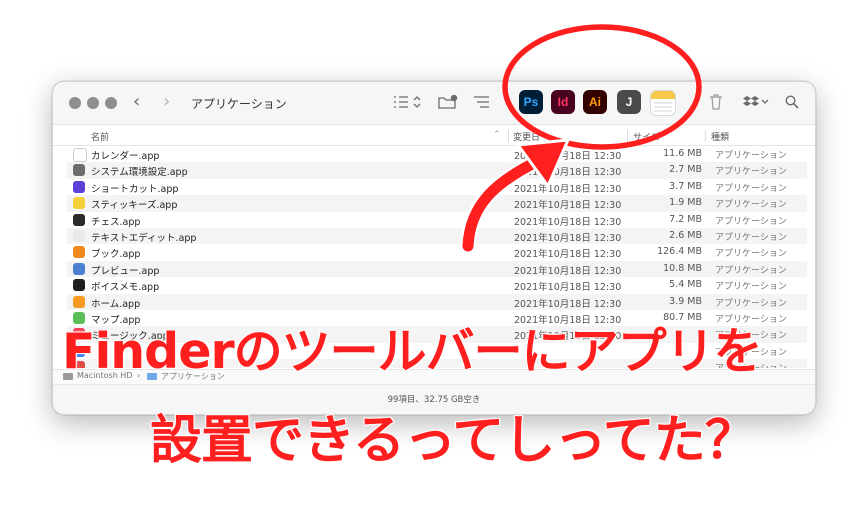  What do you see at coordinates (79, 203) in the screenshot?
I see `stickies-icon` at bounding box center [79, 203].